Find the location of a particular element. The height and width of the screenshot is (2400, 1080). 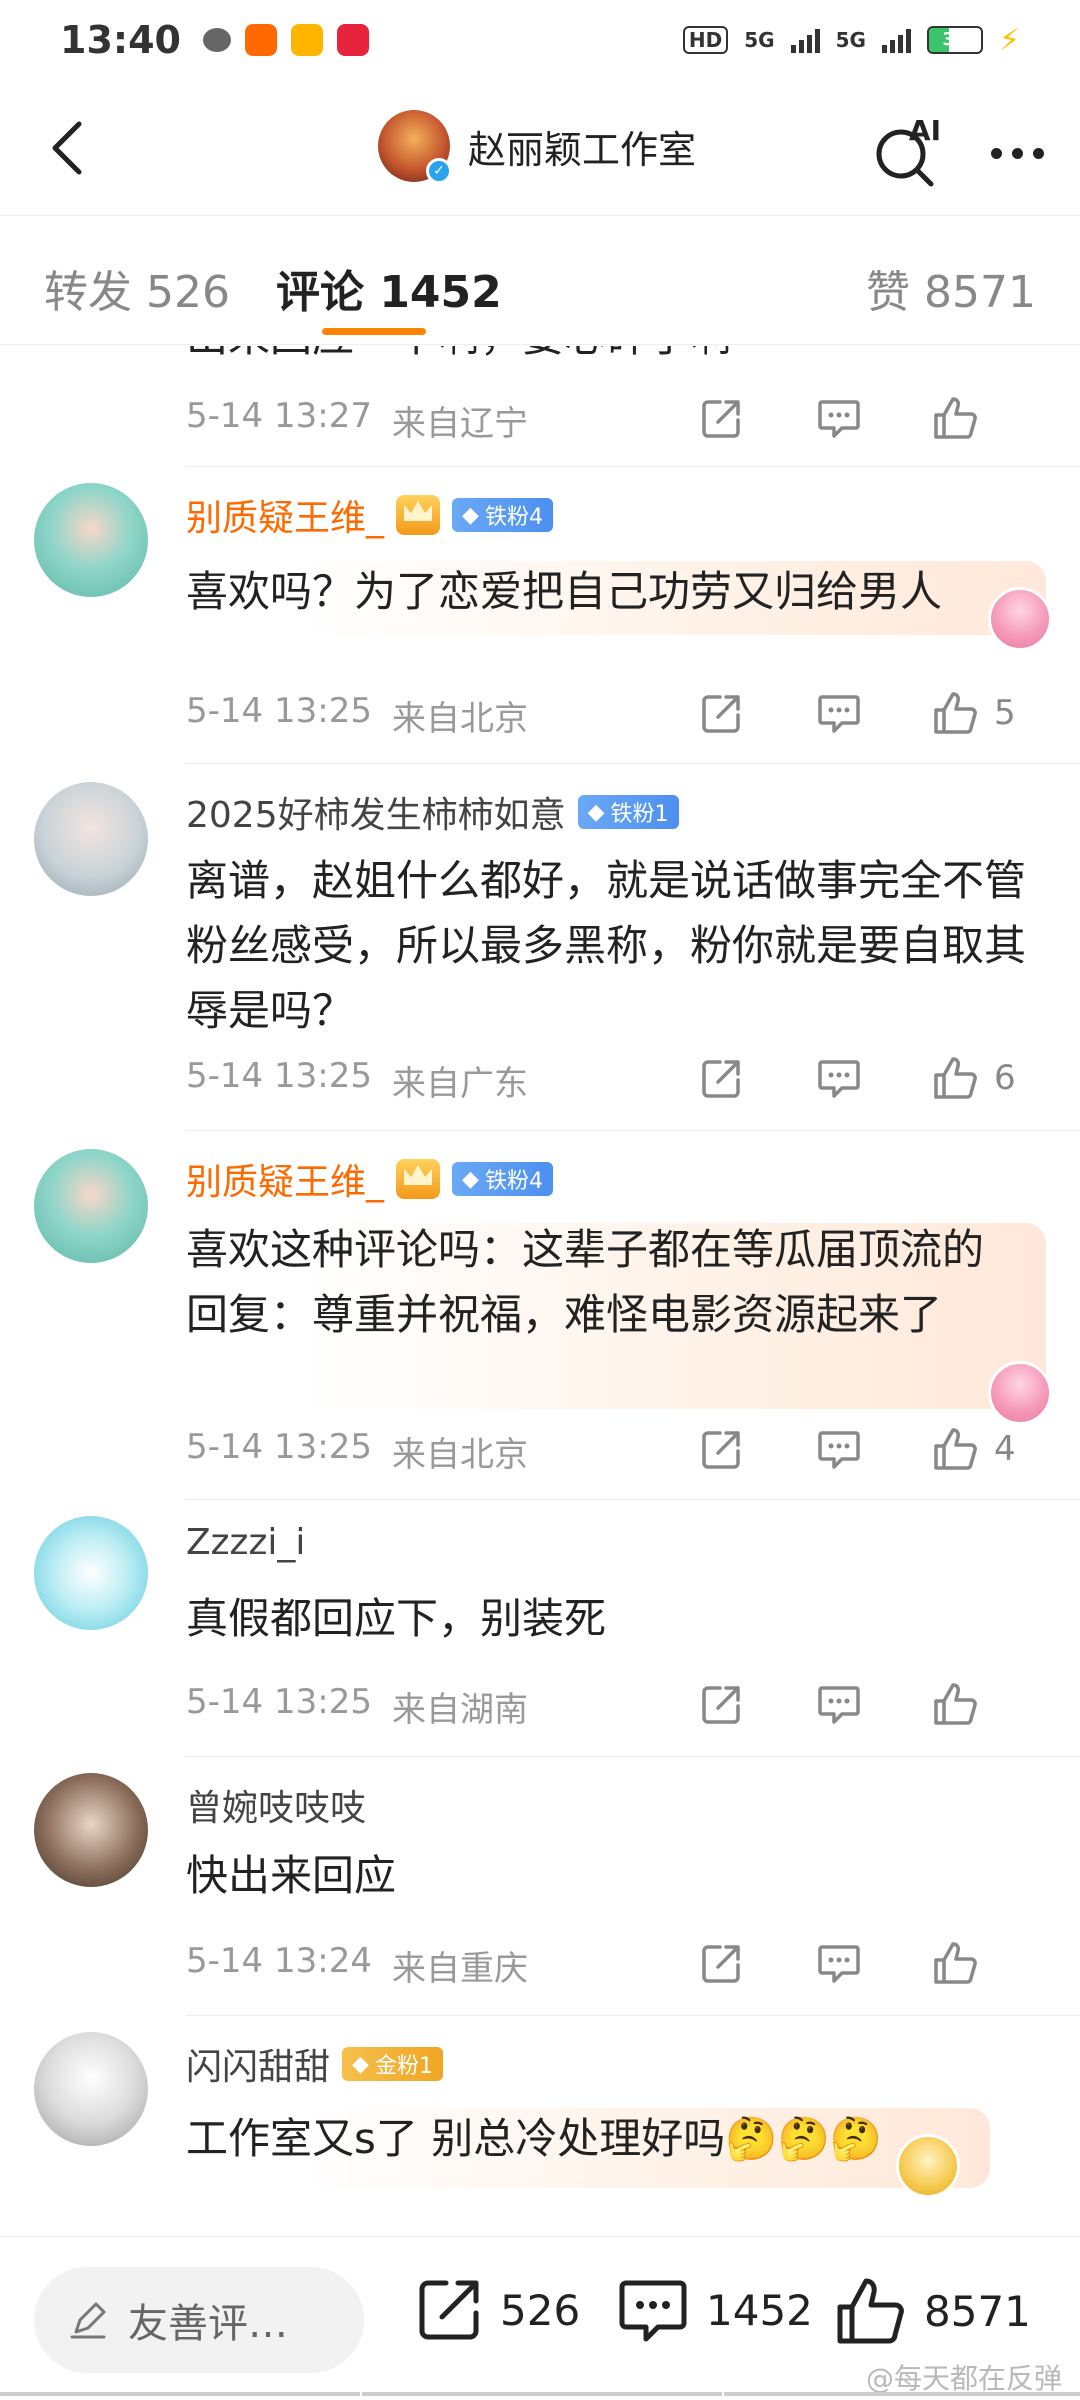

like-count: 5 is located at coordinates (1005, 713).